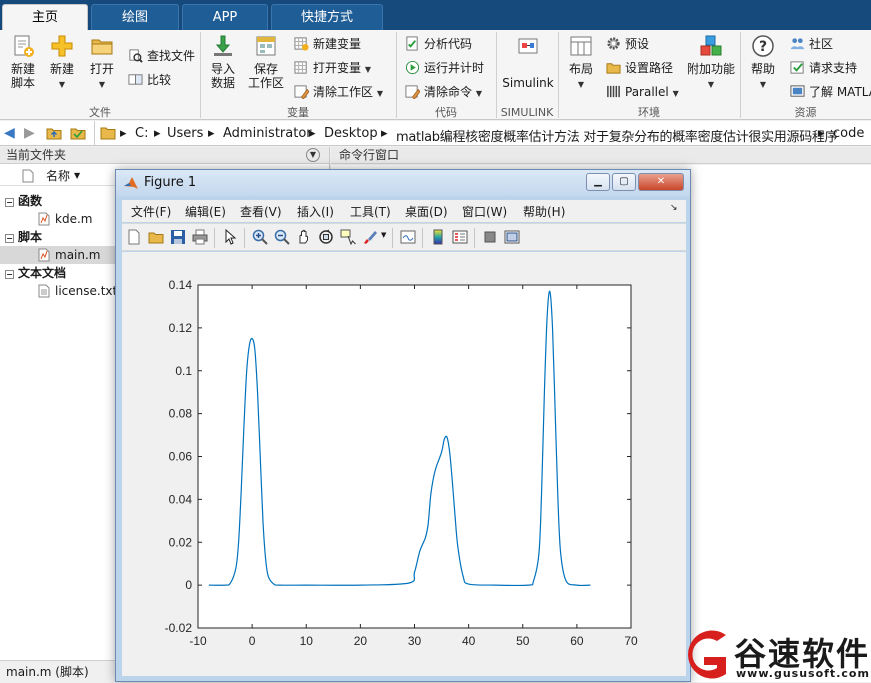  Describe the element at coordinates (21, 201) in the screenshot. I see `tree-group-functions: − 函数` at that location.